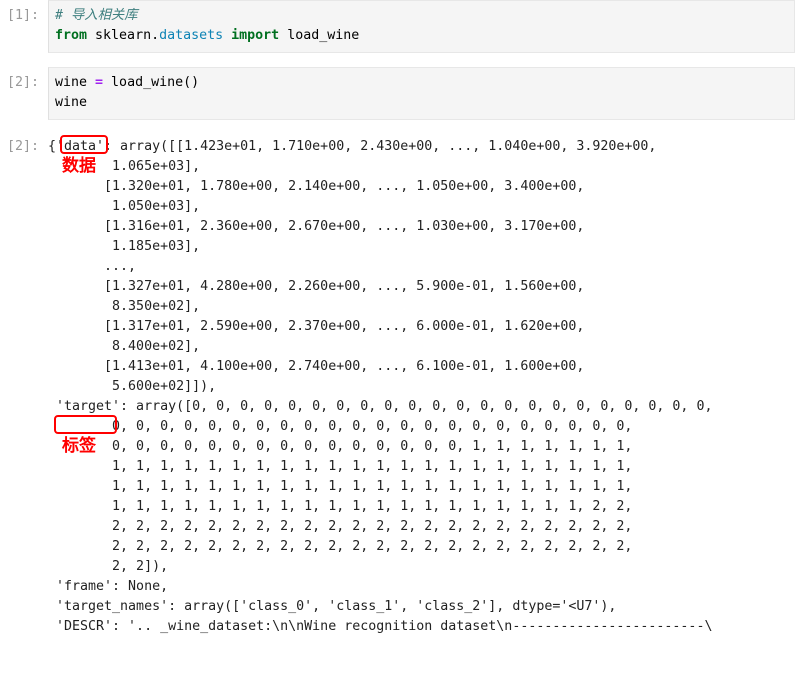 Image resolution: width=795 pixels, height=681 pixels. Describe the element at coordinates (132, 386) in the screenshot. I see `output-line: 5.600e+02]]),` at that location.